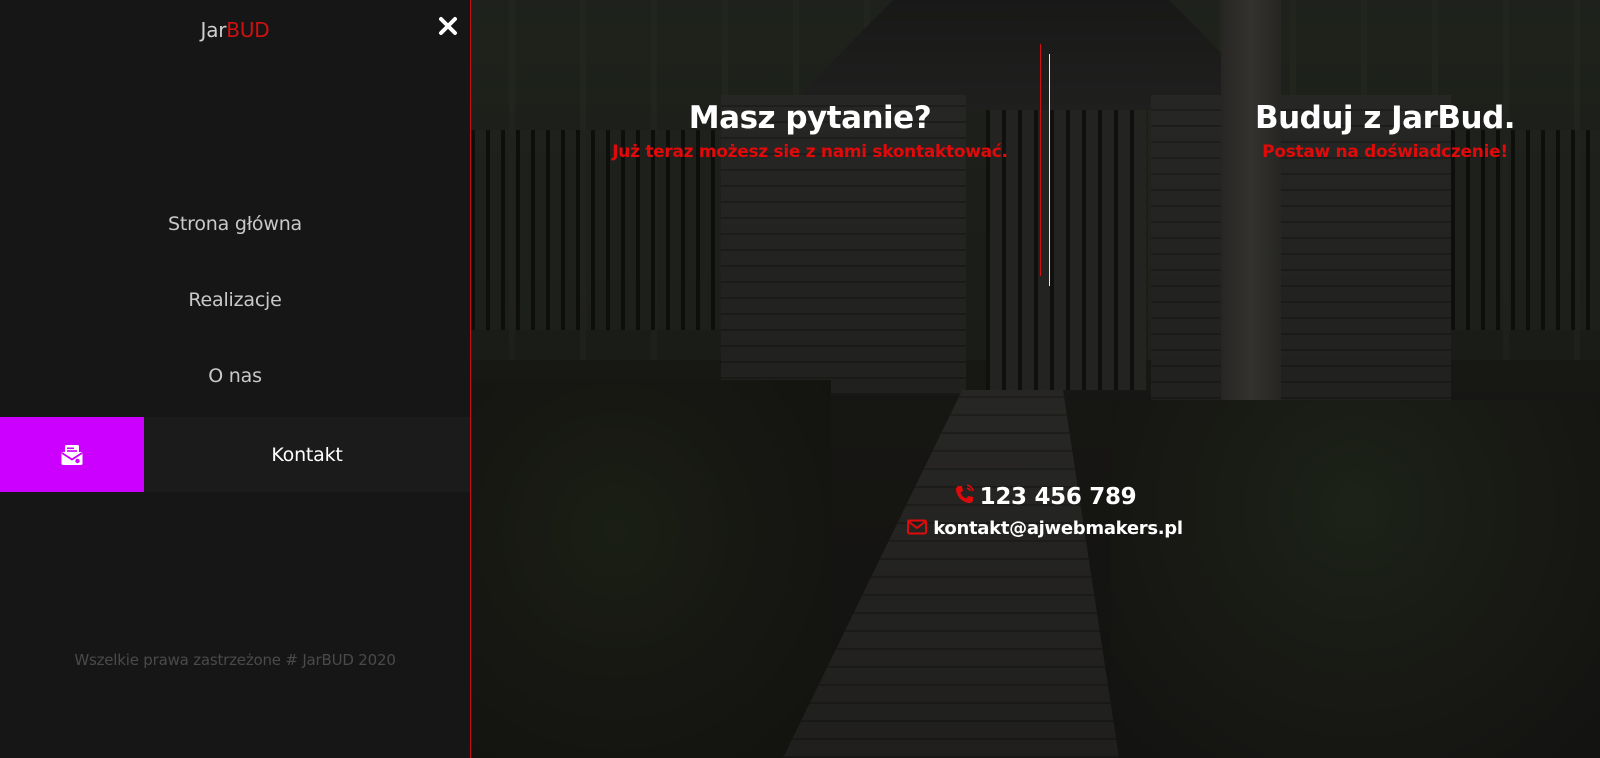  I want to click on close-icon, so click(448, 26).